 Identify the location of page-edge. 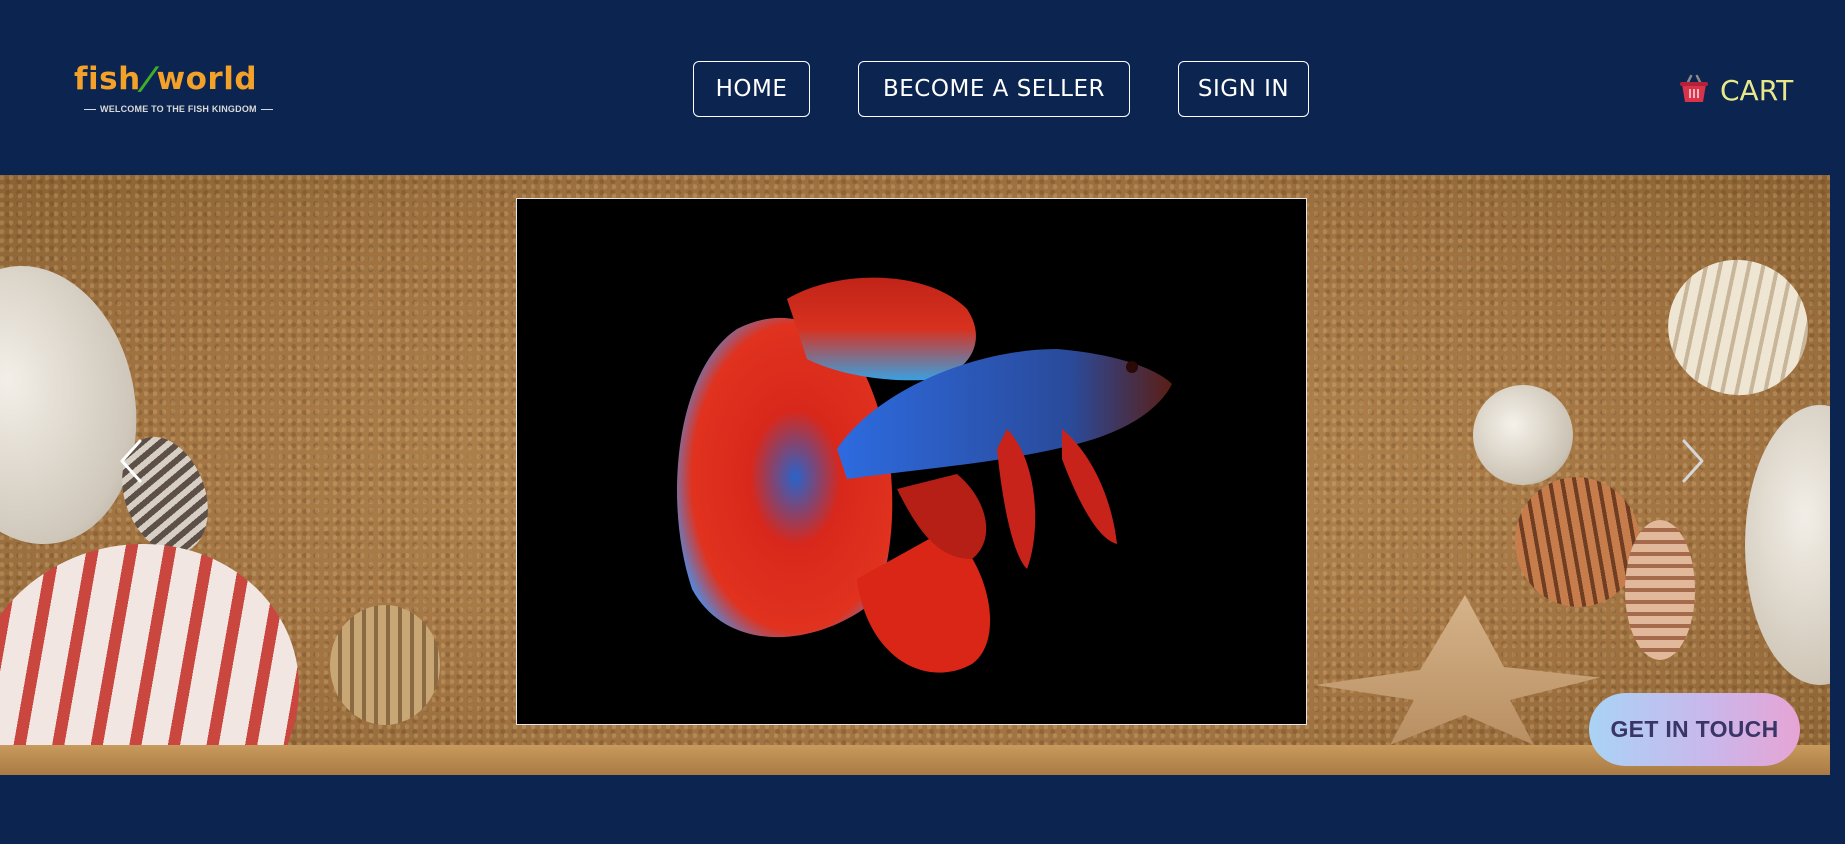
(1837, 475).